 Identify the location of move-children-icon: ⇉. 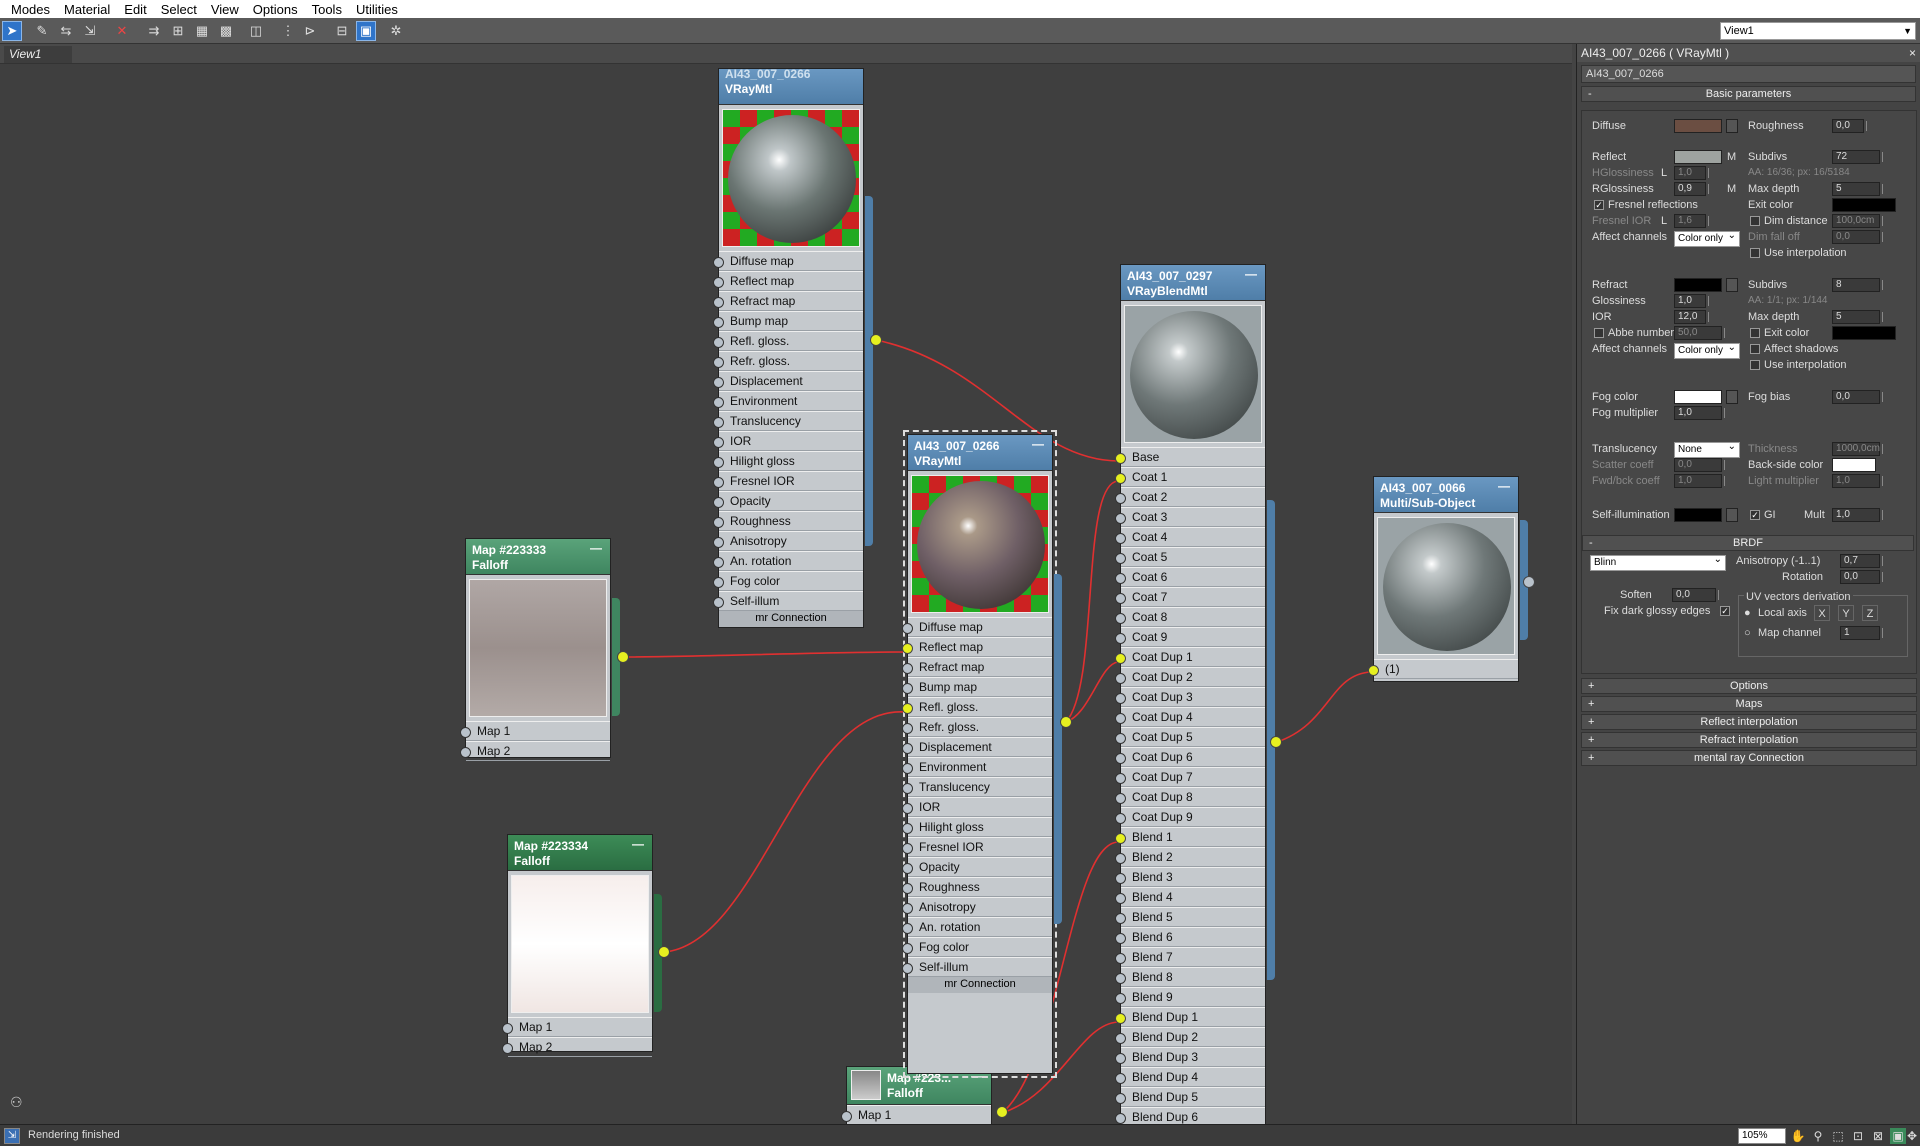
(154, 31).